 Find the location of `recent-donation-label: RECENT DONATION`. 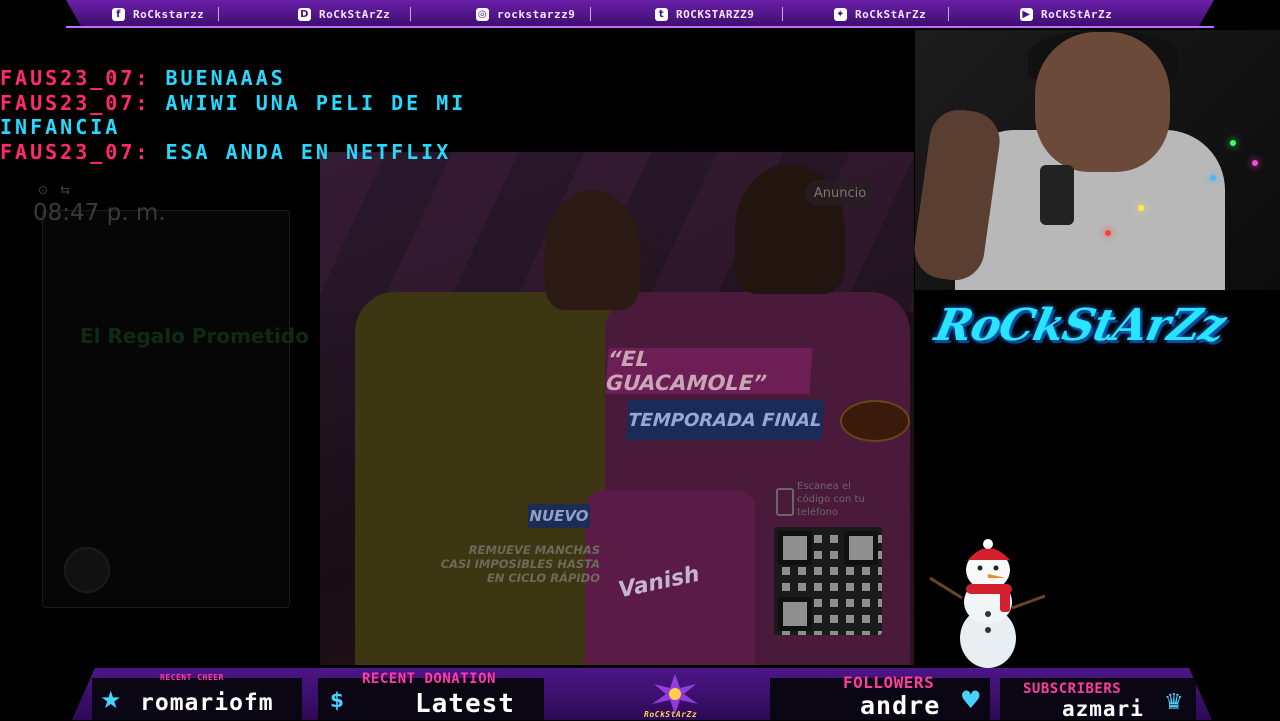

recent-donation-label: RECENT DONATION is located at coordinates (429, 679).